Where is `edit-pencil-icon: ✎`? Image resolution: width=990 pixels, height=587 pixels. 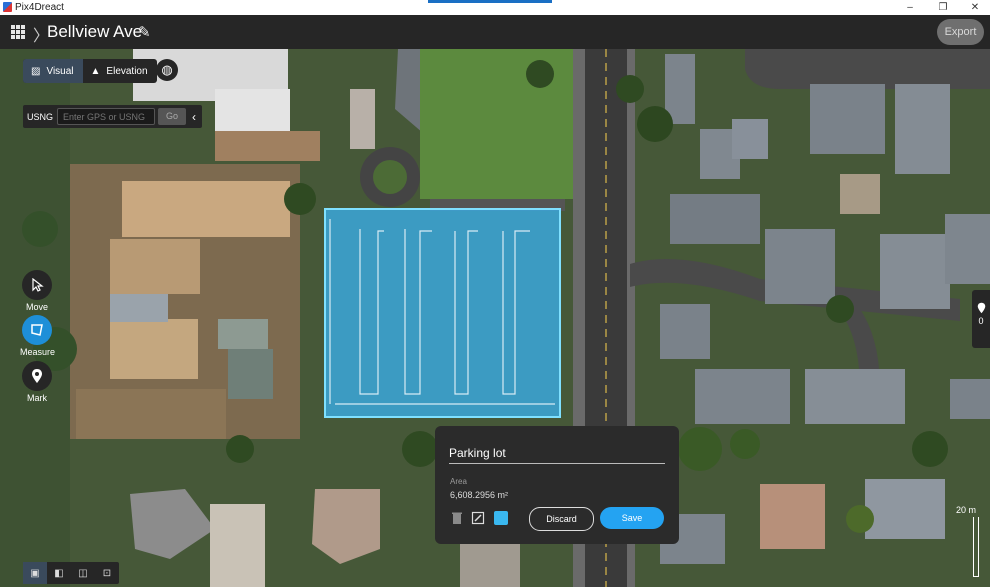
edit-pencil-icon: ✎ is located at coordinates (144, 32).